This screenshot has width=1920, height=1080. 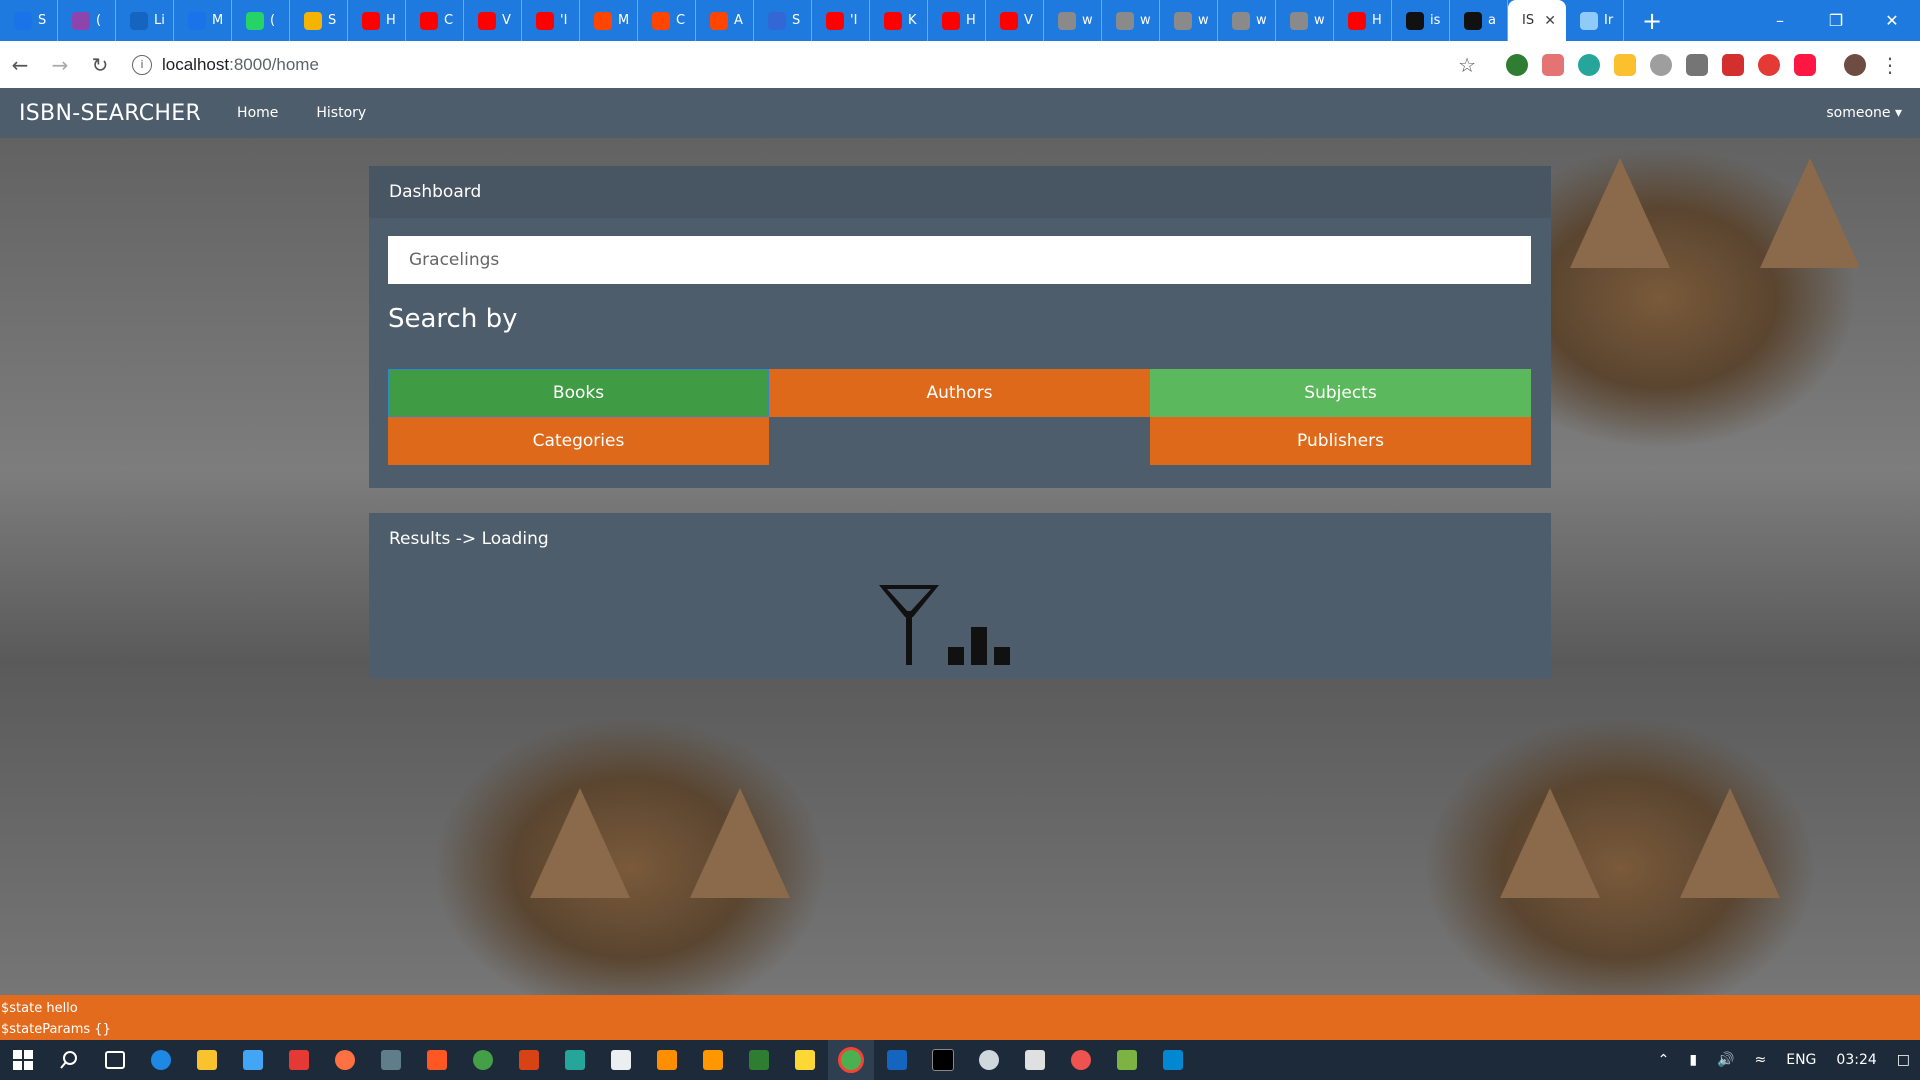 I want to click on edge-icon, so click(x=161, y=1060).